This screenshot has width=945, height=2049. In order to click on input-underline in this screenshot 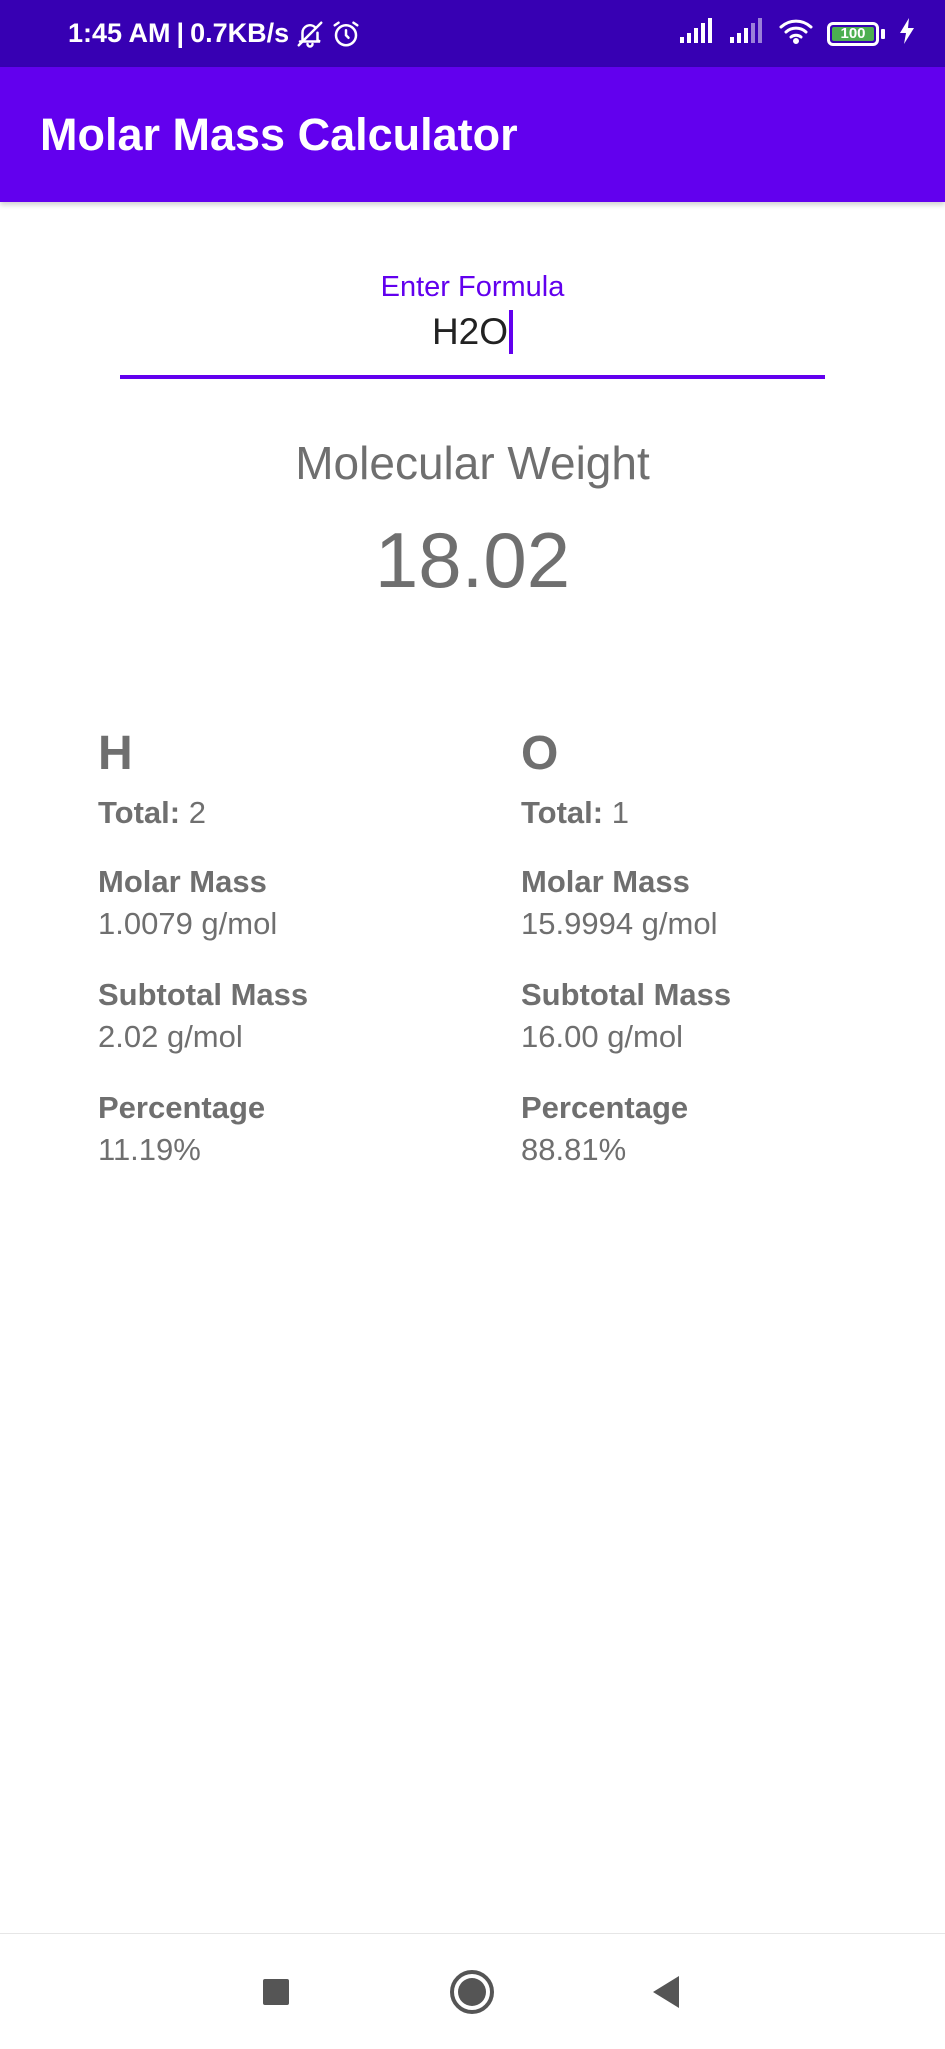, I will do `click(472, 377)`.